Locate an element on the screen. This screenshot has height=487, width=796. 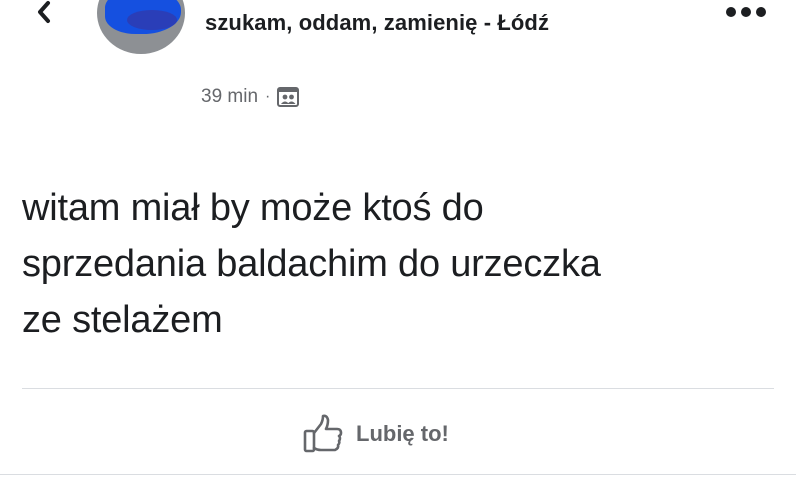
thumbs-up-icon is located at coordinates (323, 433).